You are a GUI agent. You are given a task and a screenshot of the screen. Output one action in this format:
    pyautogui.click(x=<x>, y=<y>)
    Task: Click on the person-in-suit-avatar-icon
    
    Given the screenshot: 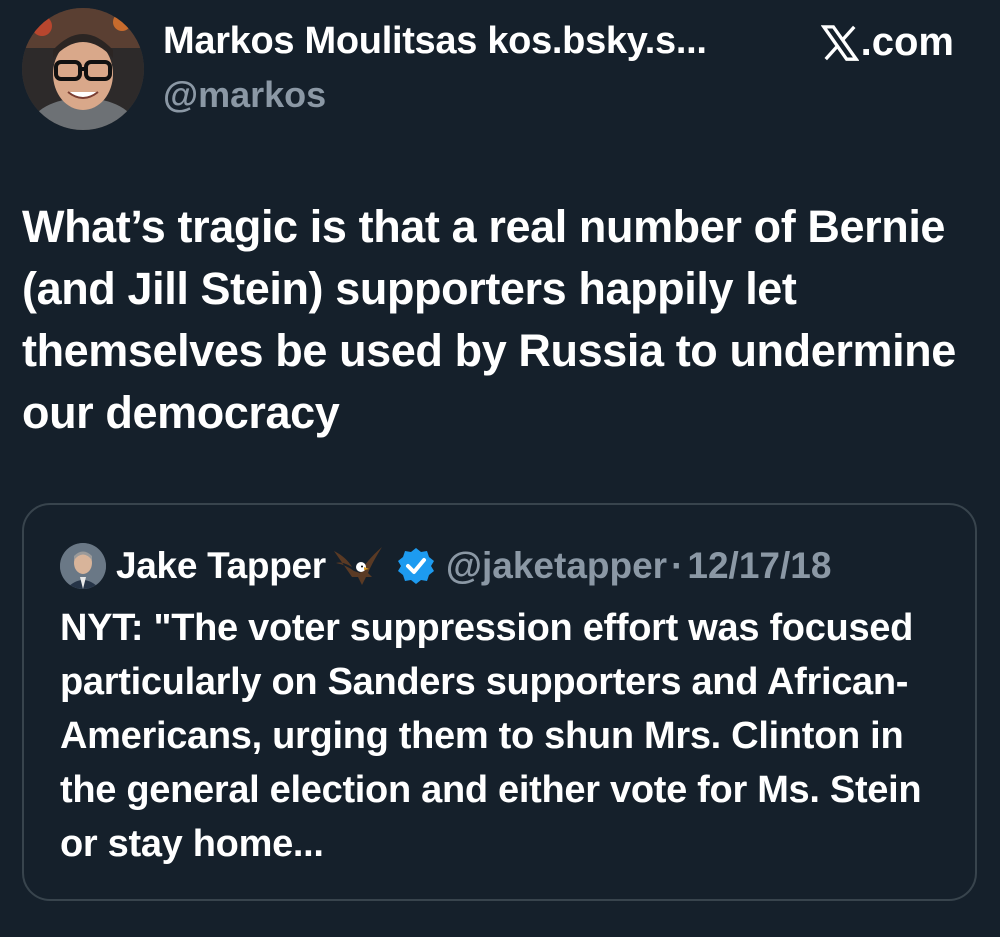 What is the action you would take?
    pyautogui.click(x=83, y=566)
    